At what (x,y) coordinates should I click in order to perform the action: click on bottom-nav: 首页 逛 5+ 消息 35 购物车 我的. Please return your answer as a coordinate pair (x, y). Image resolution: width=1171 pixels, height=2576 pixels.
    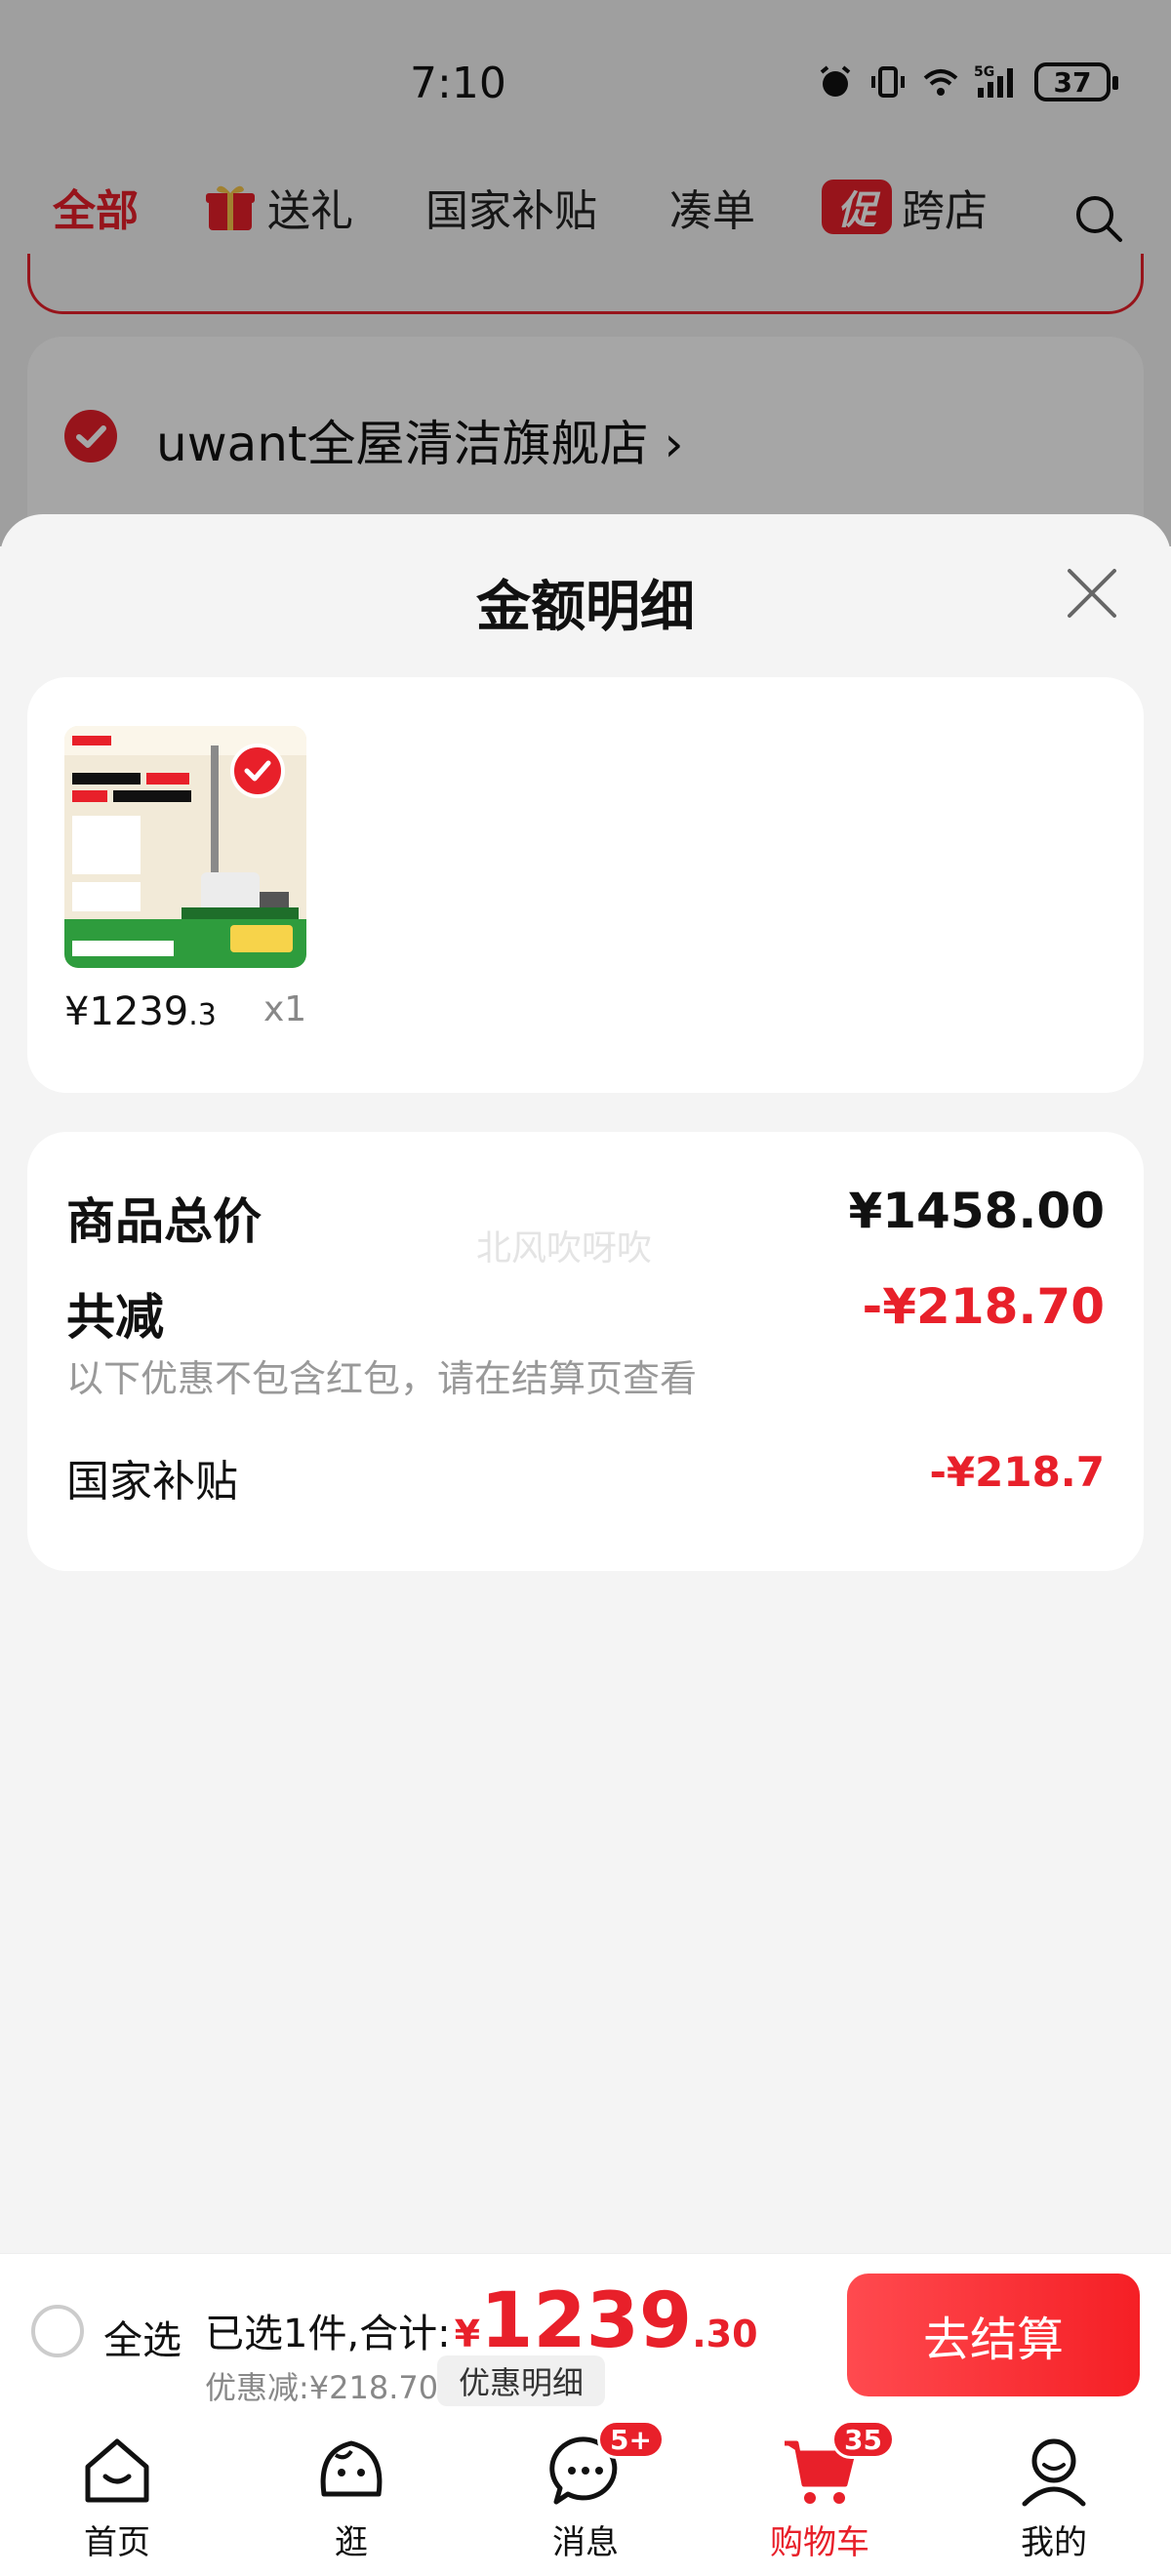
    Looking at the image, I should click on (585, 2495).